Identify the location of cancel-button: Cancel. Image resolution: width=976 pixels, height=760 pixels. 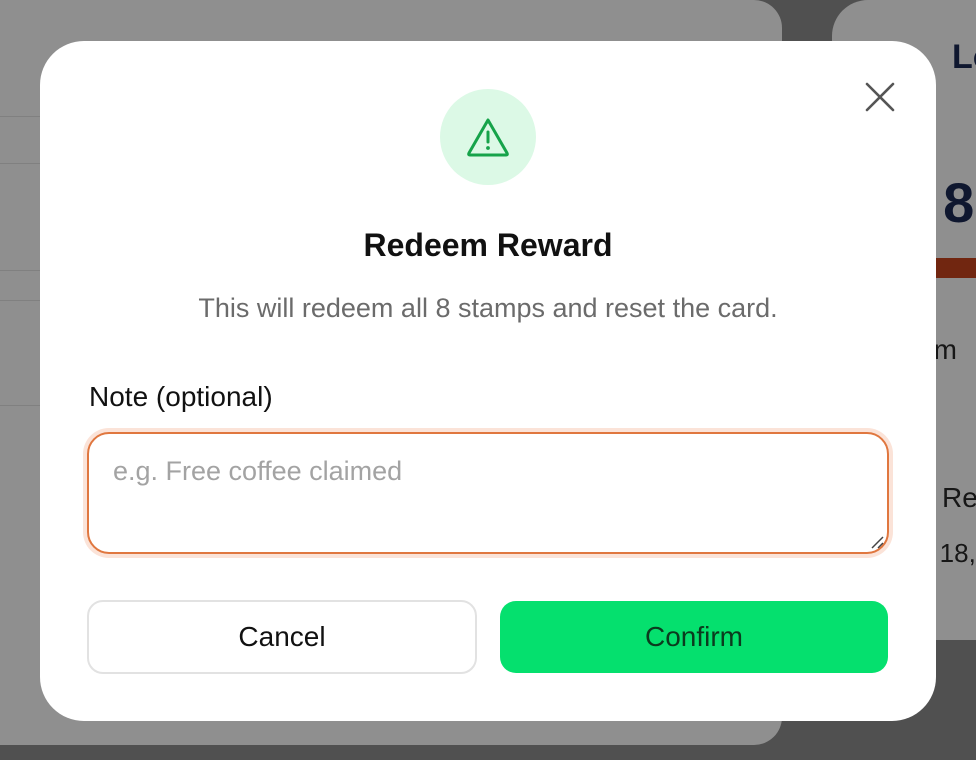
(282, 637).